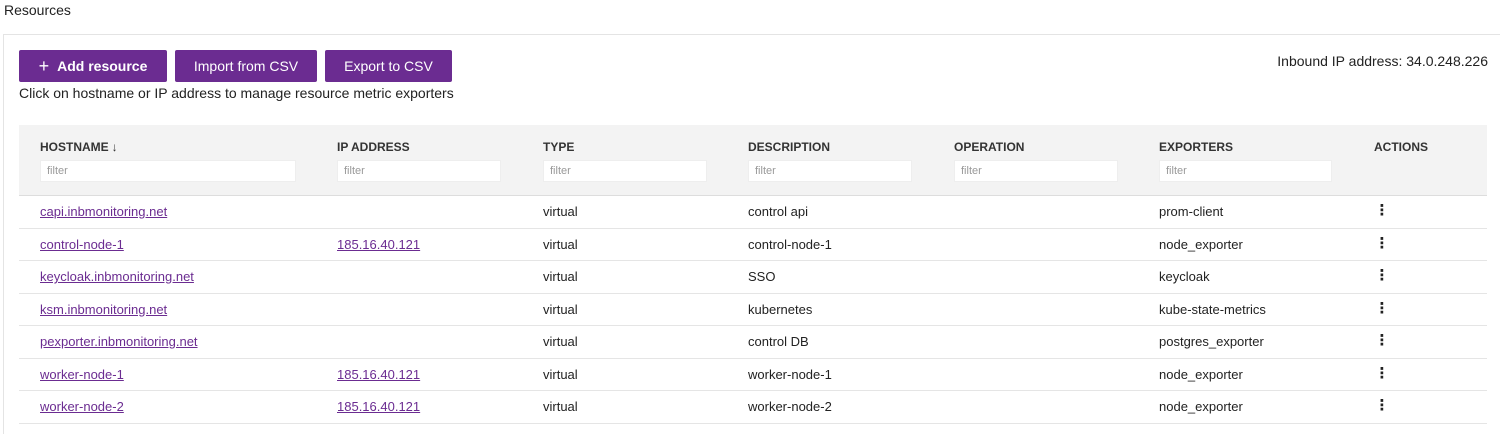 The height and width of the screenshot is (434, 1500). What do you see at coordinates (1184, 276) in the screenshot?
I see `exporters-cell: keycloak` at bounding box center [1184, 276].